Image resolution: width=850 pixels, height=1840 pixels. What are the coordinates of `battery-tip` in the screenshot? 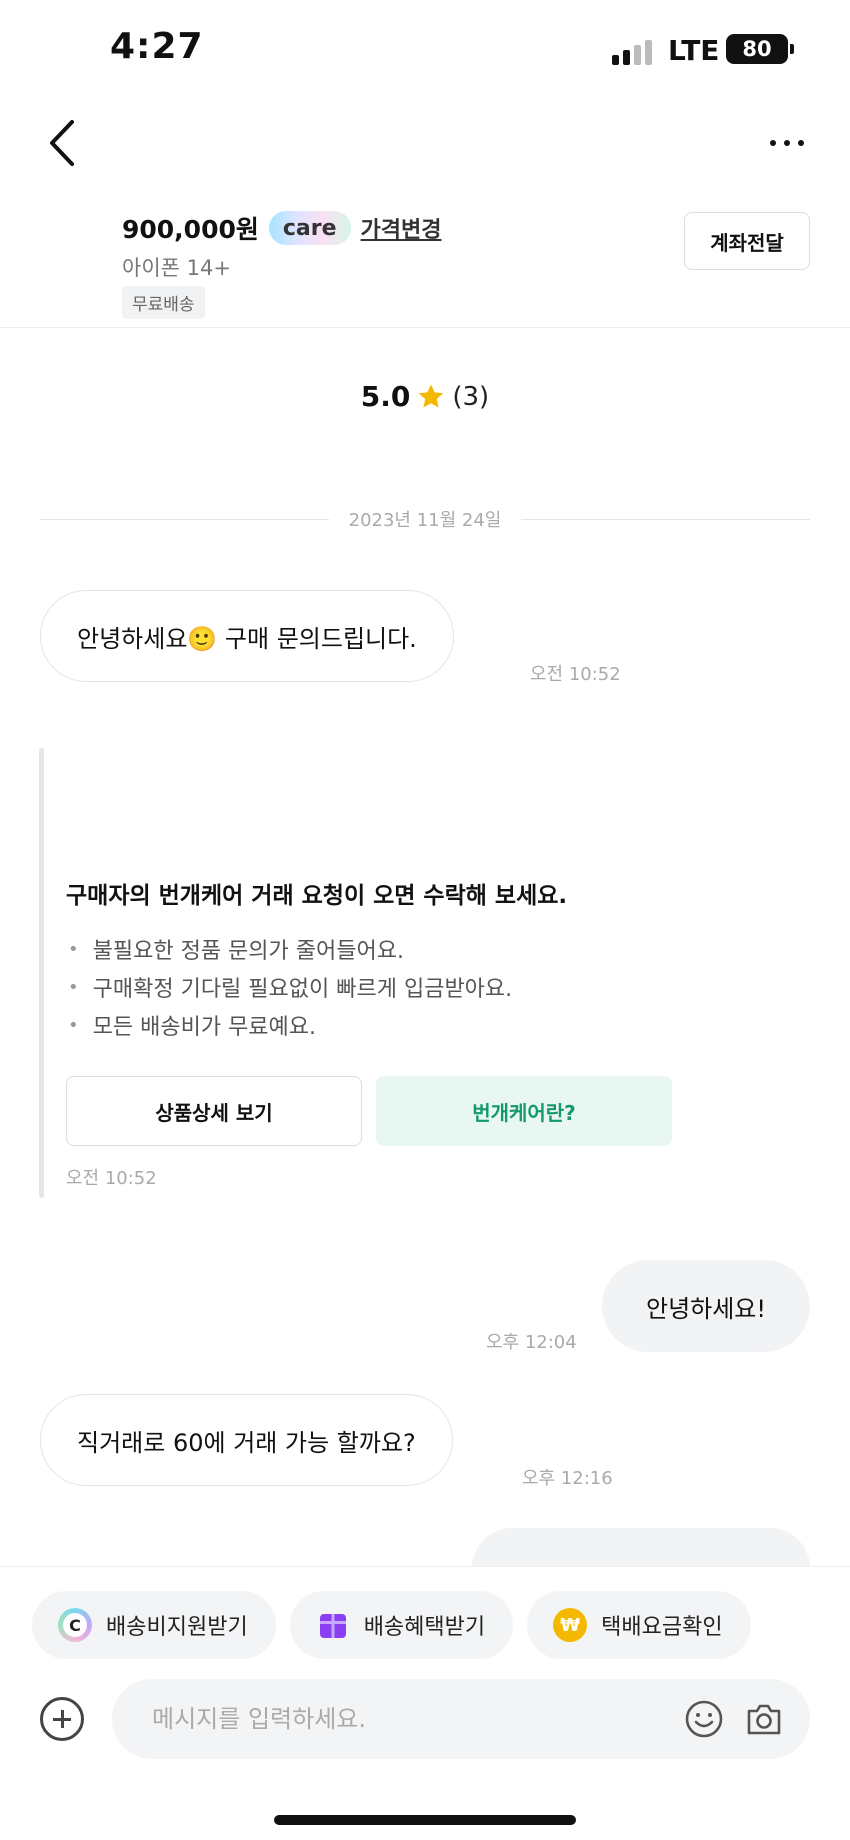 It's located at (792, 49).